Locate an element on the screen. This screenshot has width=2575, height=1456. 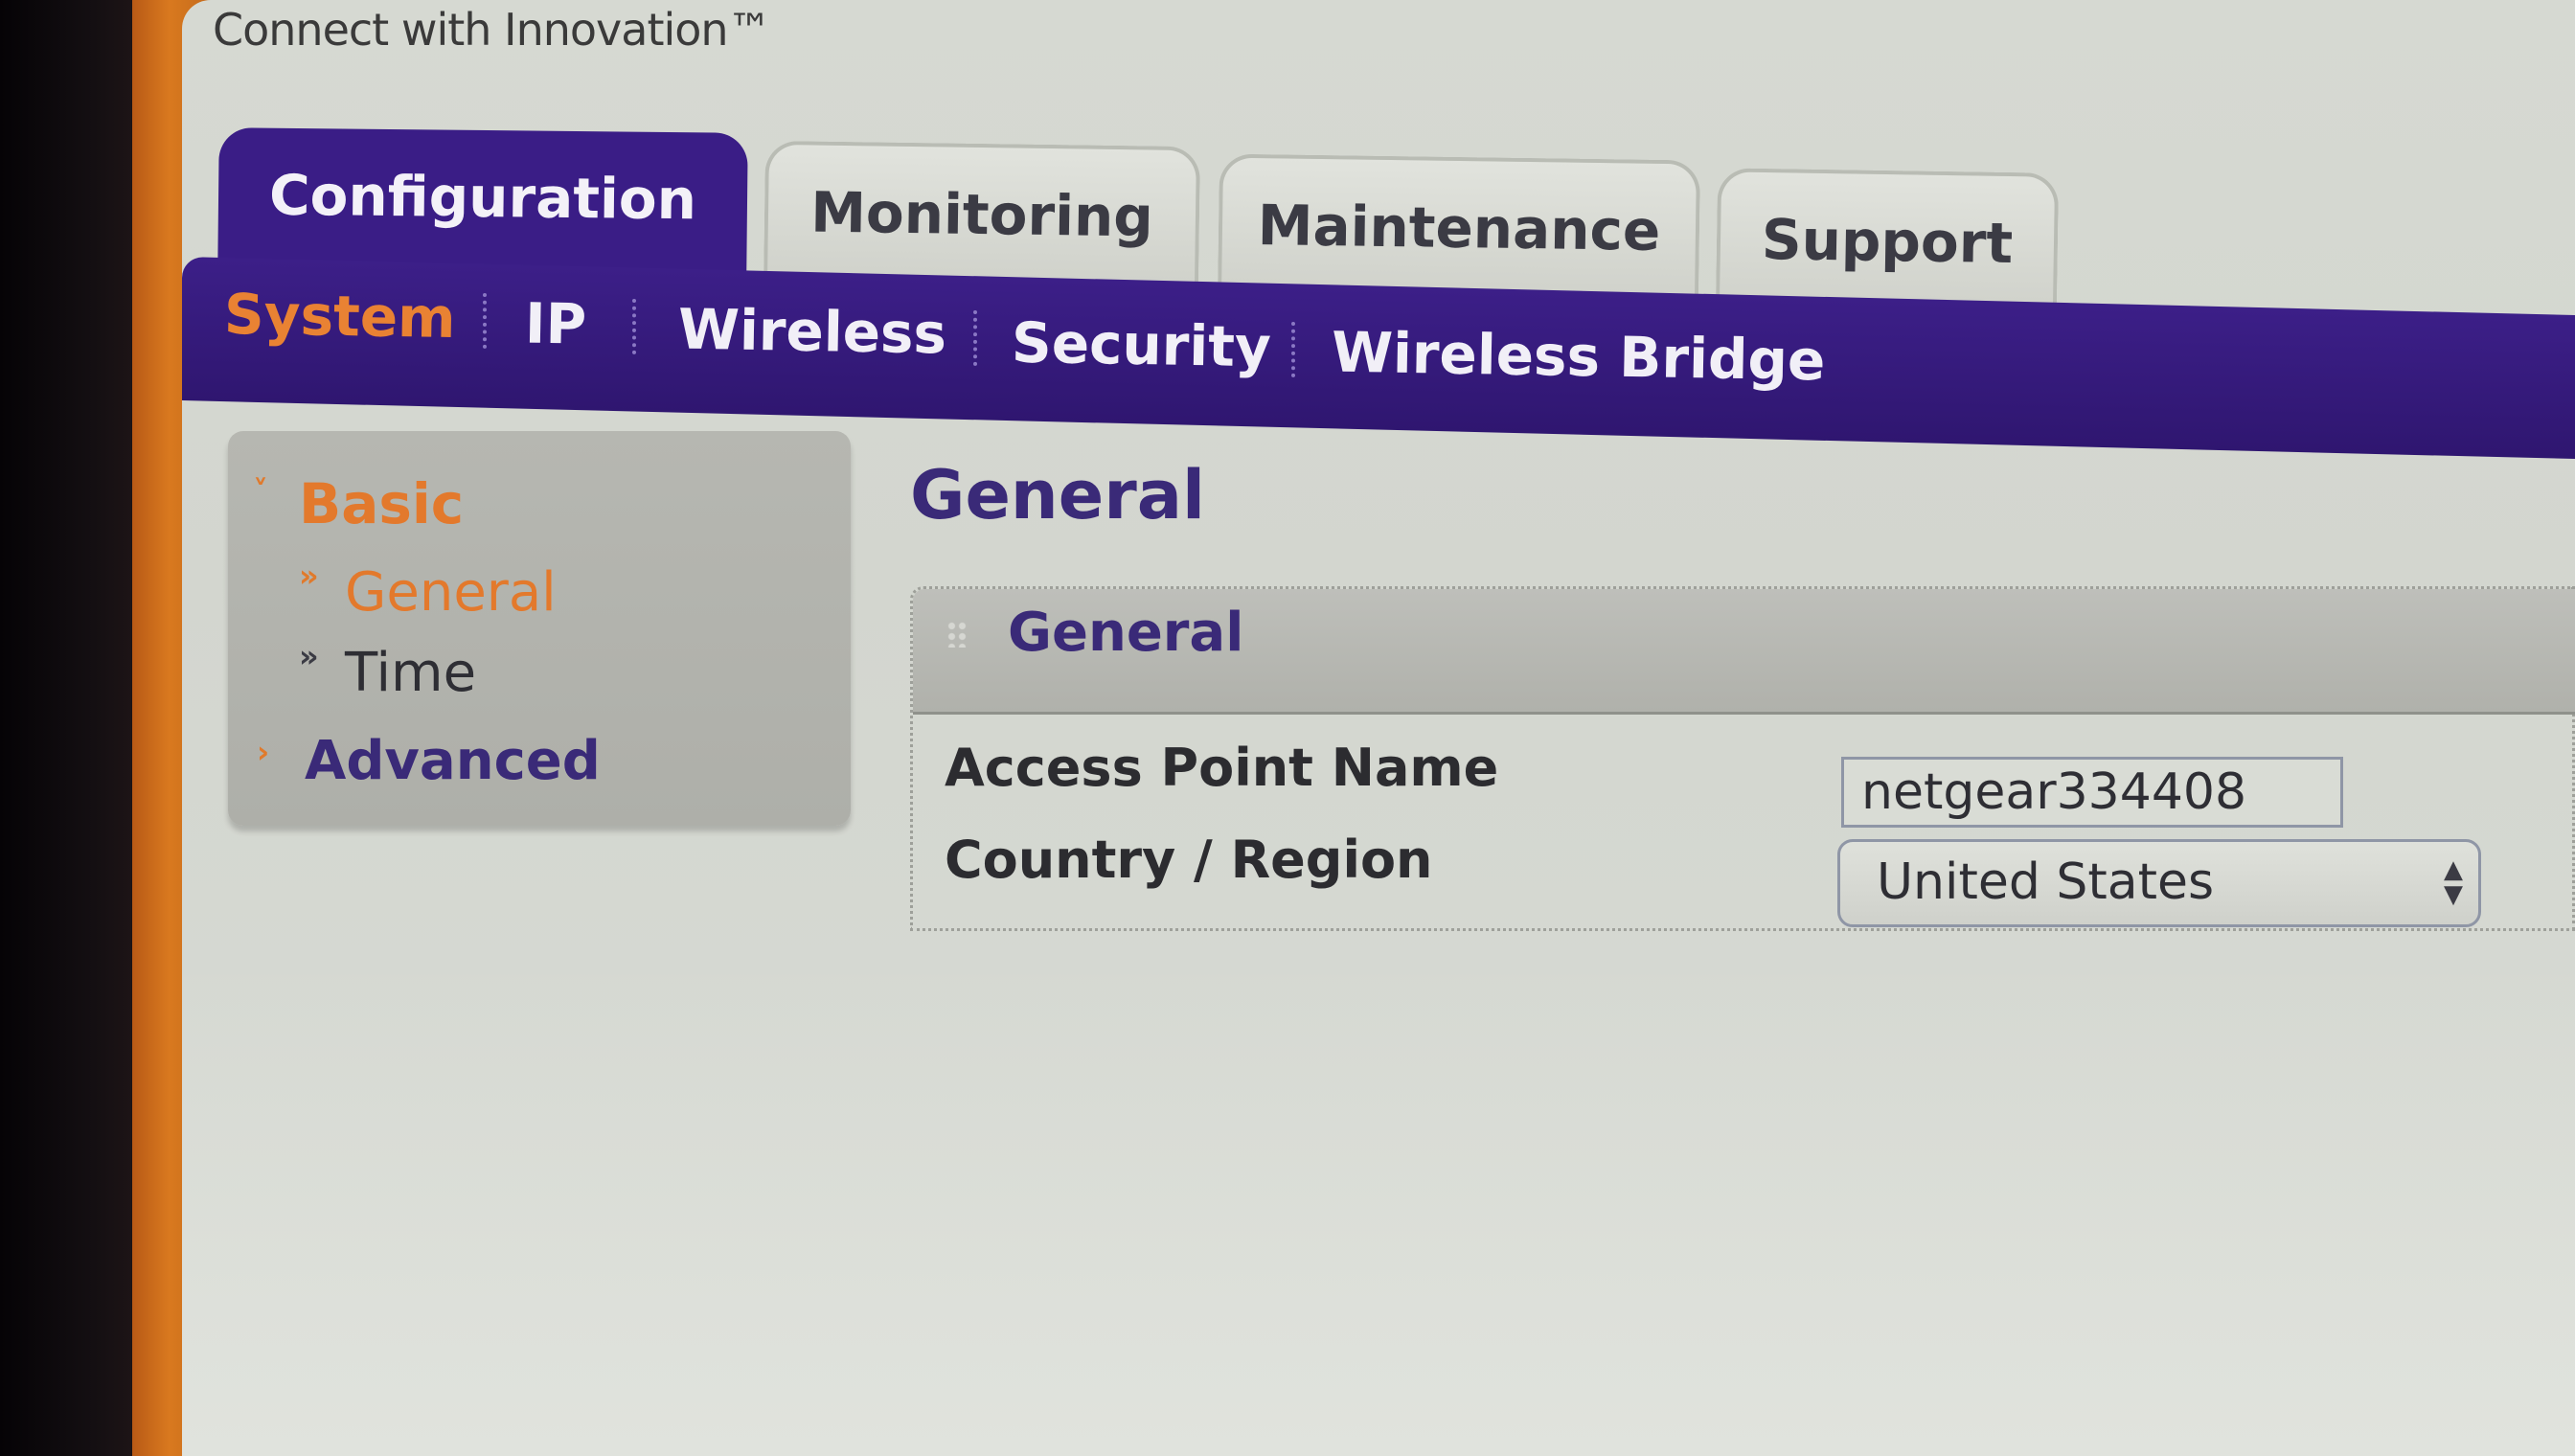
tab-maintenance: Maintenance is located at coordinates (1459, 229).